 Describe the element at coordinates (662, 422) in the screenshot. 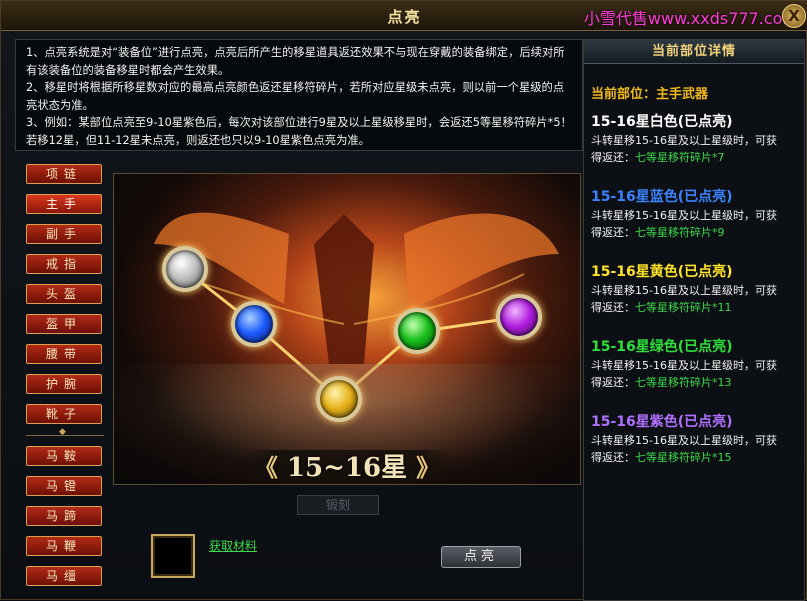

I see `tier-title: 15-16星紫色(已点亮)` at that location.